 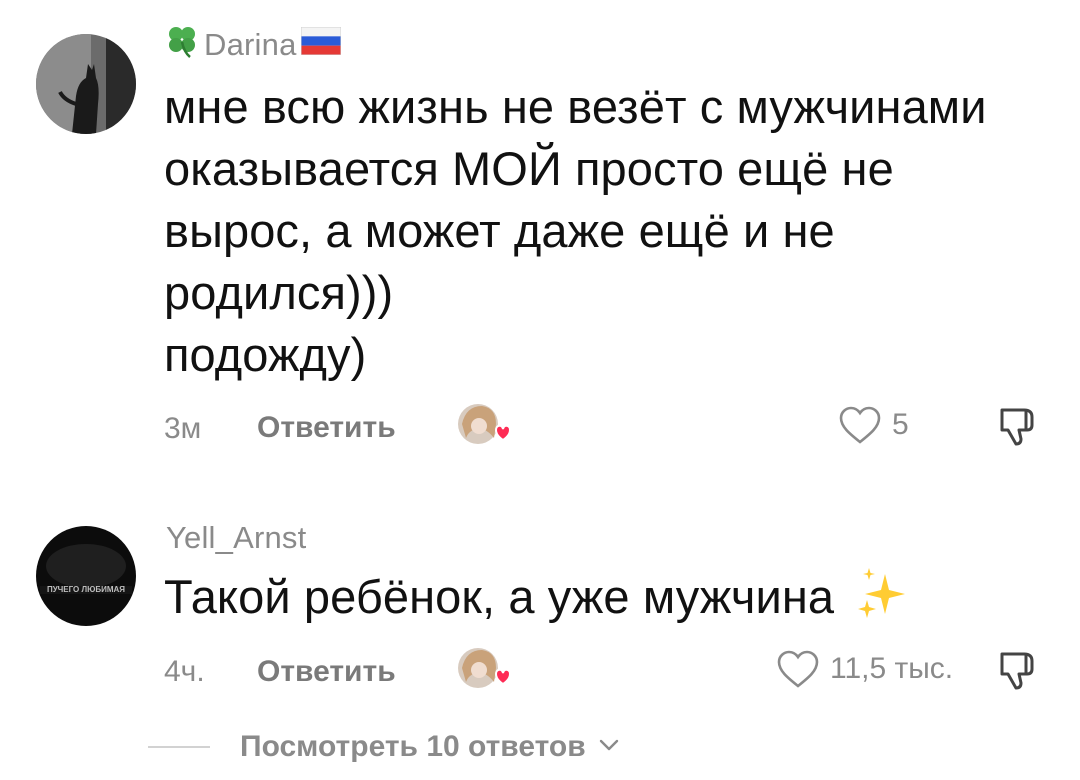 I want to click on comment-username: Darina, so click(x=254, y=45).